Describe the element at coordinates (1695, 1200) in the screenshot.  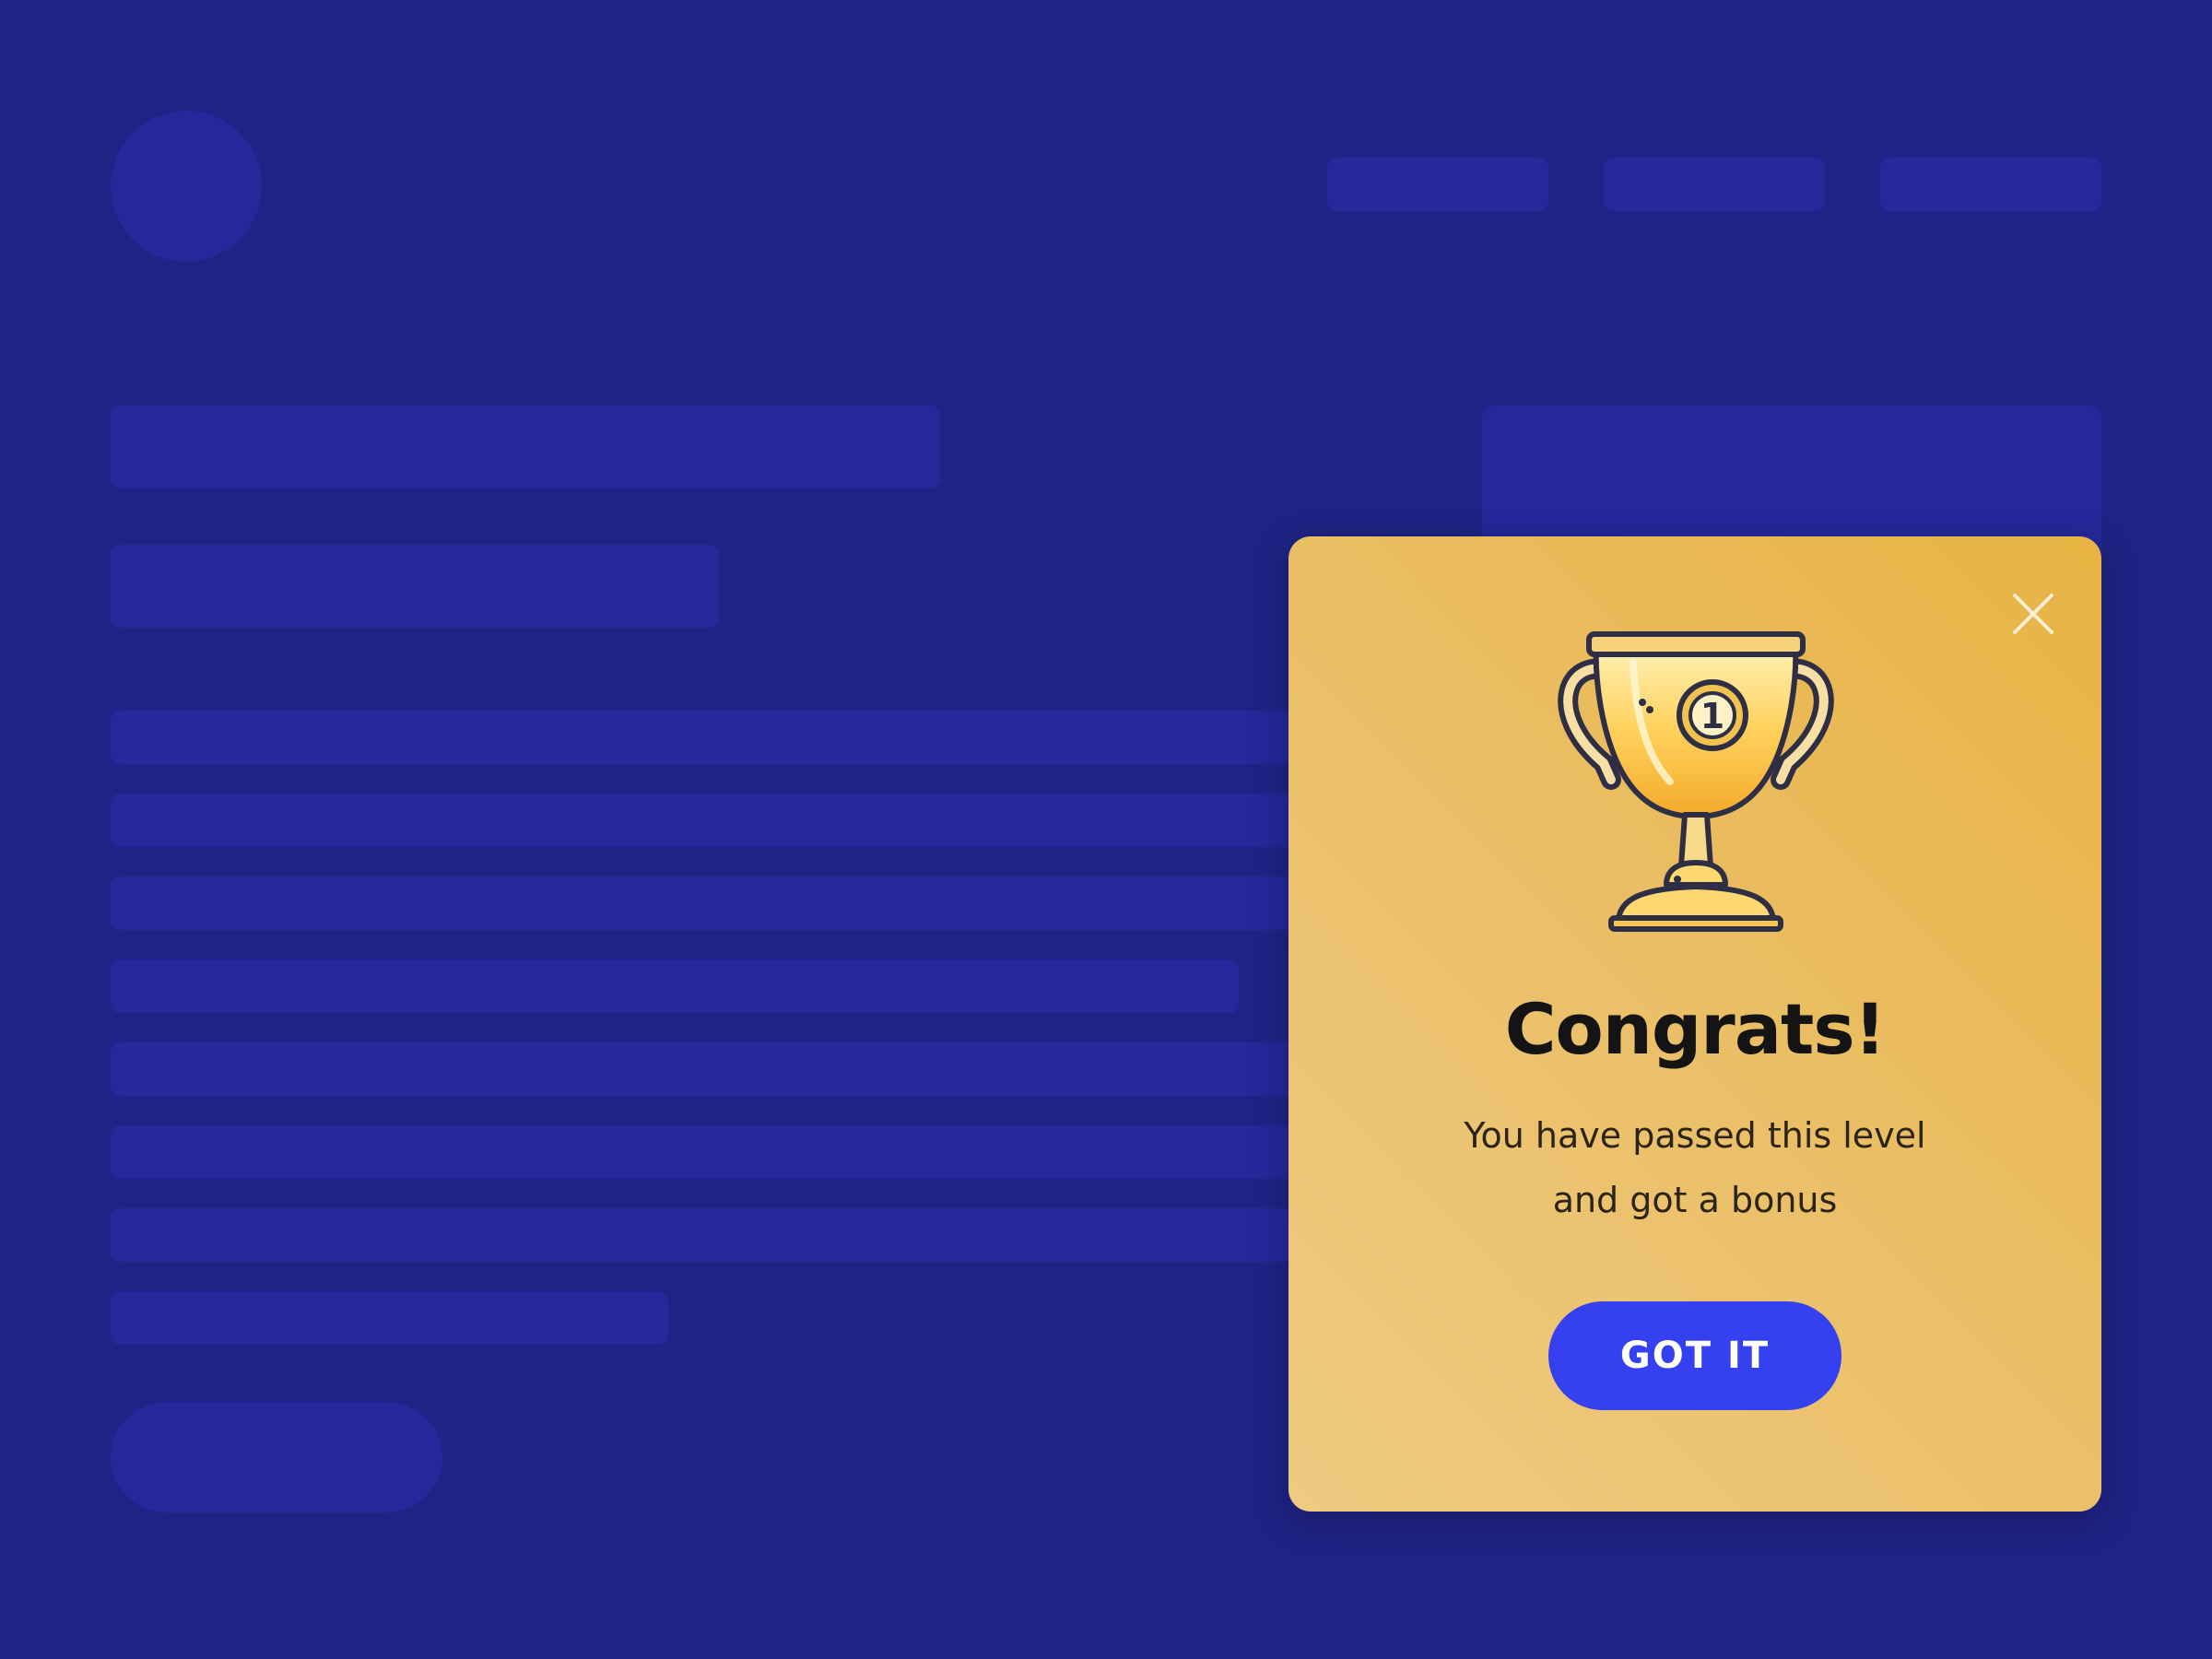
I see `modal-message-line-2: and got a bonus` at that location.